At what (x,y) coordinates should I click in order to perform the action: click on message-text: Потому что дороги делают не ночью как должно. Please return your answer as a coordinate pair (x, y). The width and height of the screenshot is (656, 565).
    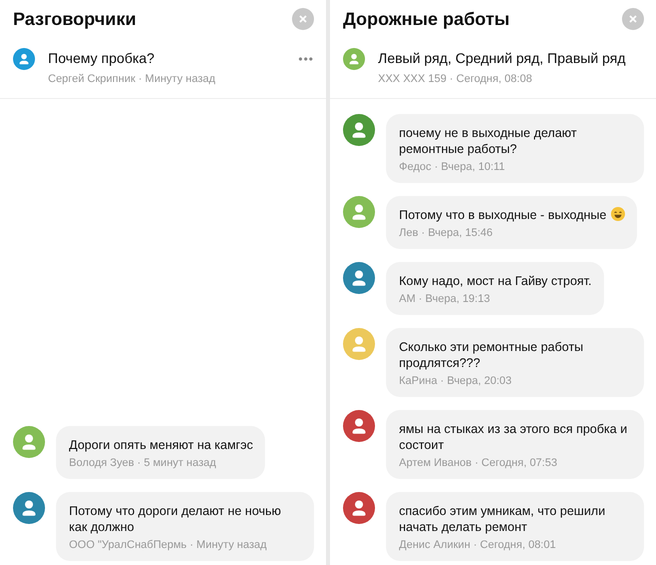
    Looking at the image, I should click on (175, 519).